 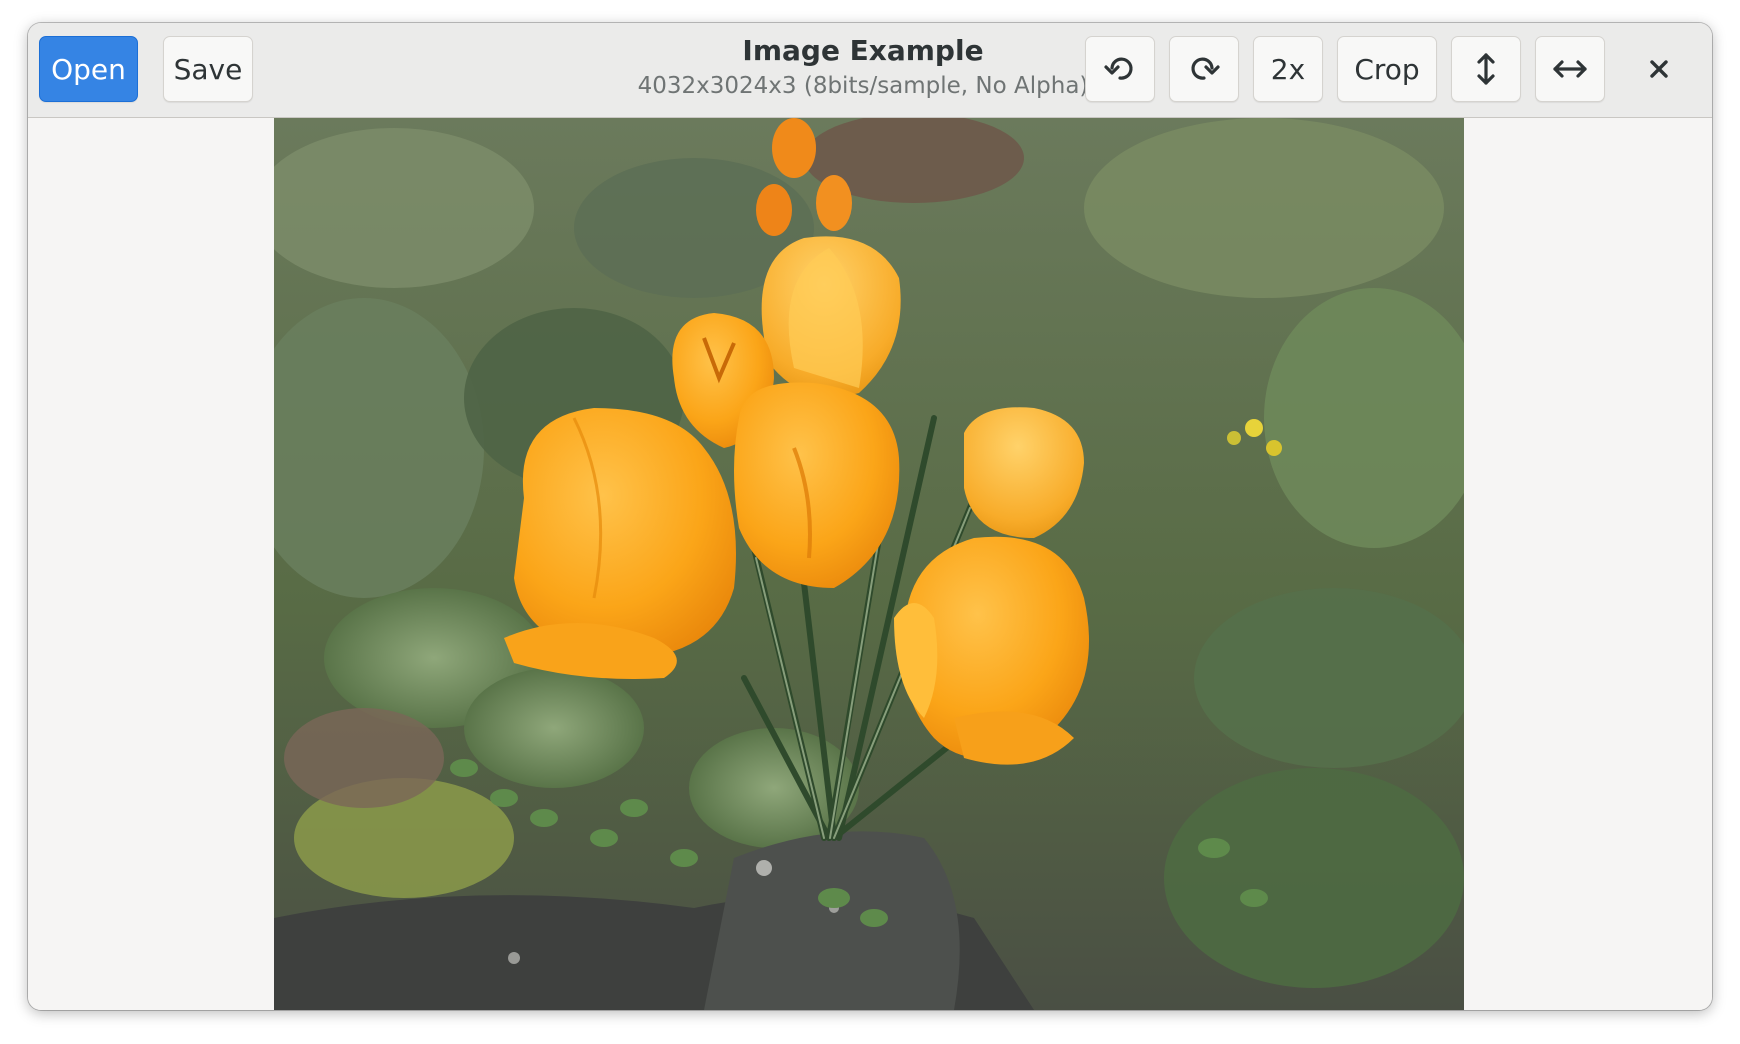 I want to click on open-button-label: Open, so click(x=88, y=69).